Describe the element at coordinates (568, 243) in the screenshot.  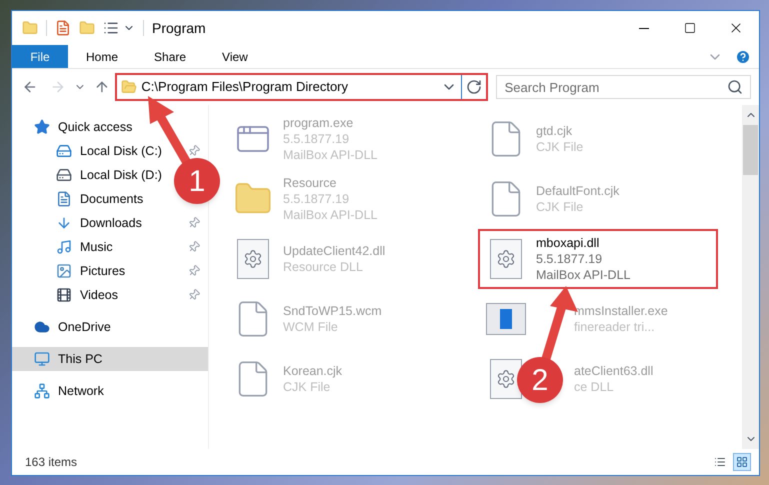
I see `file-name: mboxapi.dll` at that location.